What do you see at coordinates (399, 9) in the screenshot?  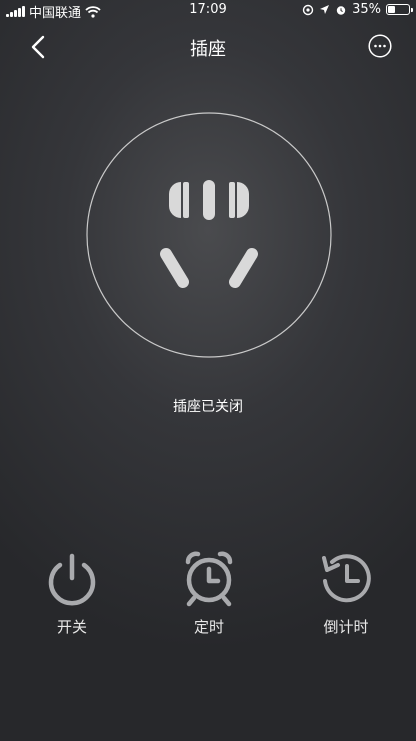 I see `battery-icon` at bounding box center [399, 9].